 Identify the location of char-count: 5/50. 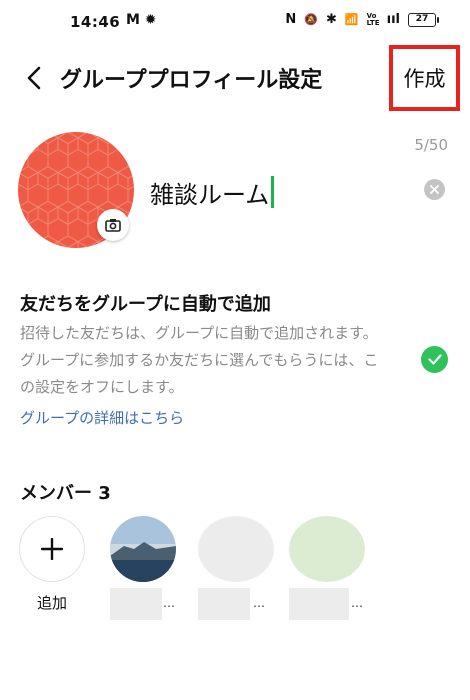
(431, 145).